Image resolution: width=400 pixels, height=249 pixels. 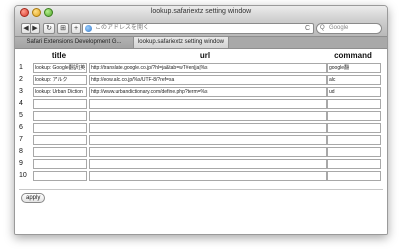 I want to click on refresh-icon: C, so click(x=307, y=28).